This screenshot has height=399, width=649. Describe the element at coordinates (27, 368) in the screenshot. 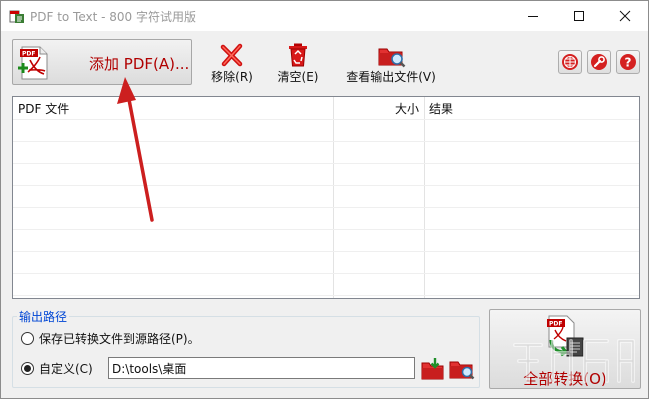

I see `custom-path-radio` at that location.